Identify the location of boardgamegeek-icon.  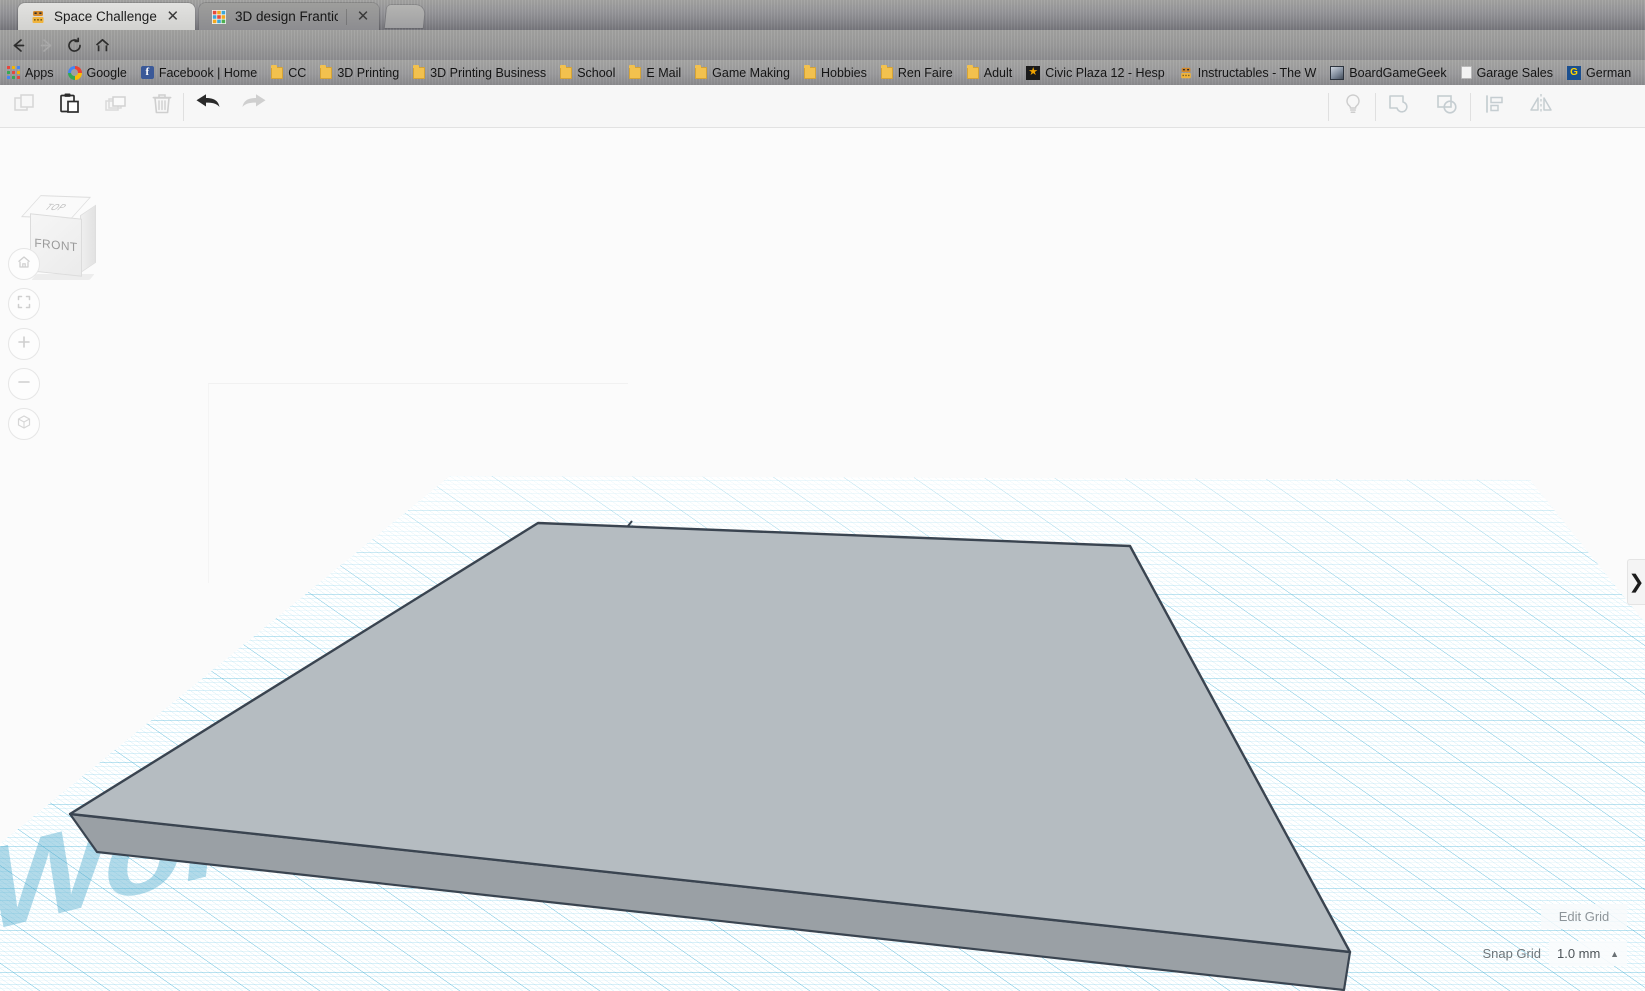
(1337, 72).